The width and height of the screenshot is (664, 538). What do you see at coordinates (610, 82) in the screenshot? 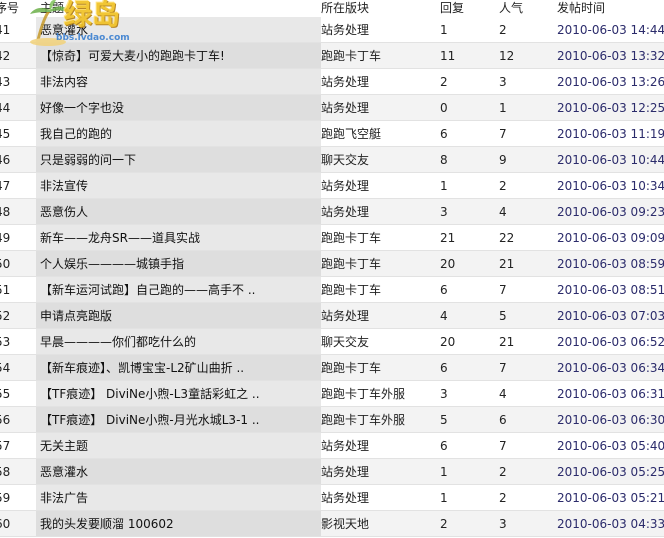
I see `post-time: 2010-06-03 13:26` at bounding box center [610, 82].